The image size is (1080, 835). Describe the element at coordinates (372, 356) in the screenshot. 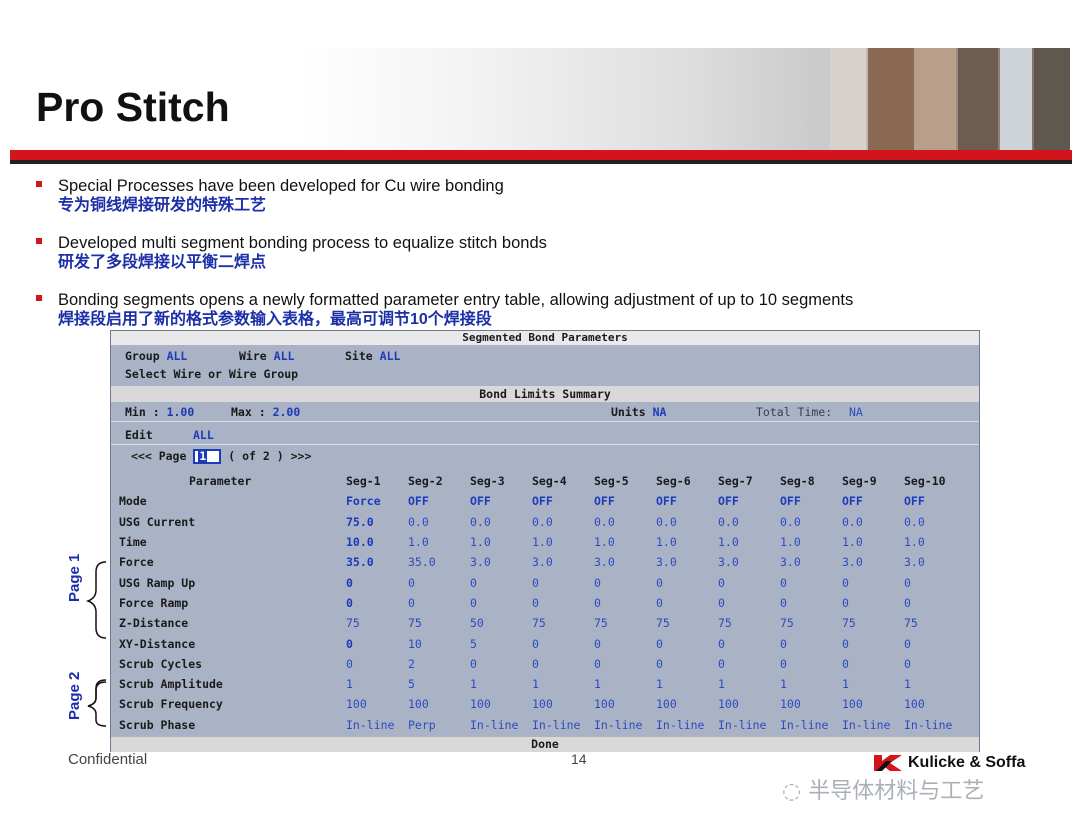

I see `site-selector: Site ALL` at that location.